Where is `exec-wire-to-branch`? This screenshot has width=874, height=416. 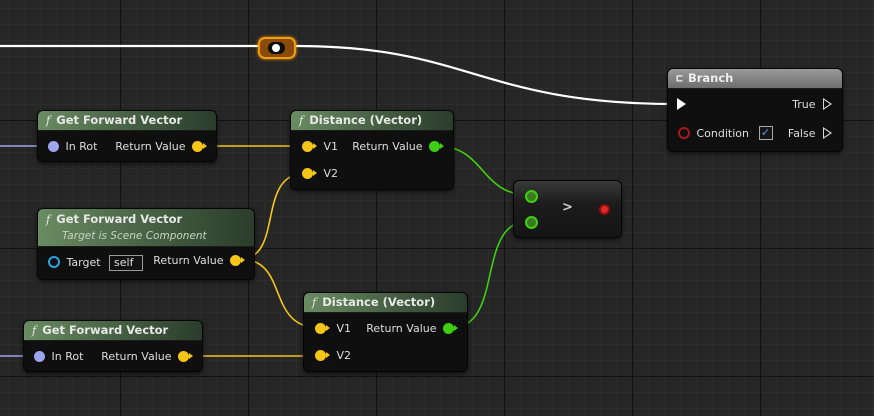
exec-wire-to-branch is located at coordinates (486, 75).